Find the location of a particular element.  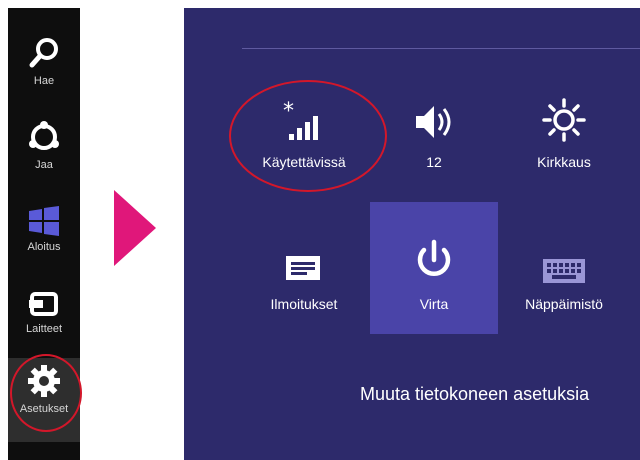

tile-keyboard: Näppäimistö is located at coordinates (564, 268).